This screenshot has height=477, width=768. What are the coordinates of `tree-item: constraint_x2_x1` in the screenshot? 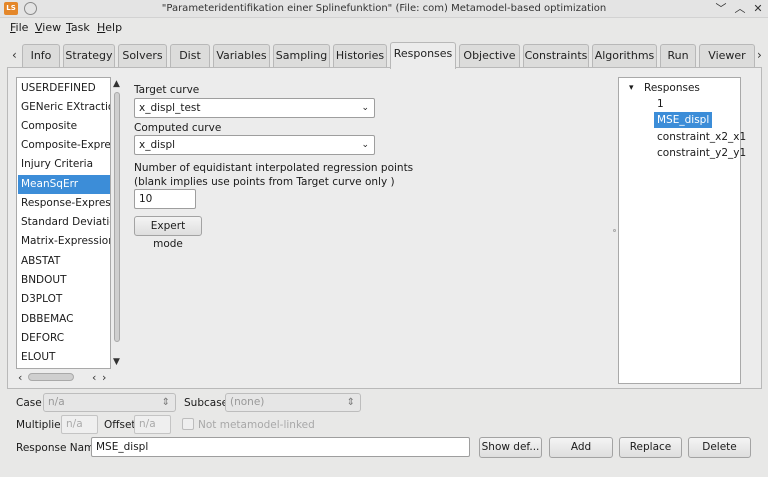 It's located at (701, 137).